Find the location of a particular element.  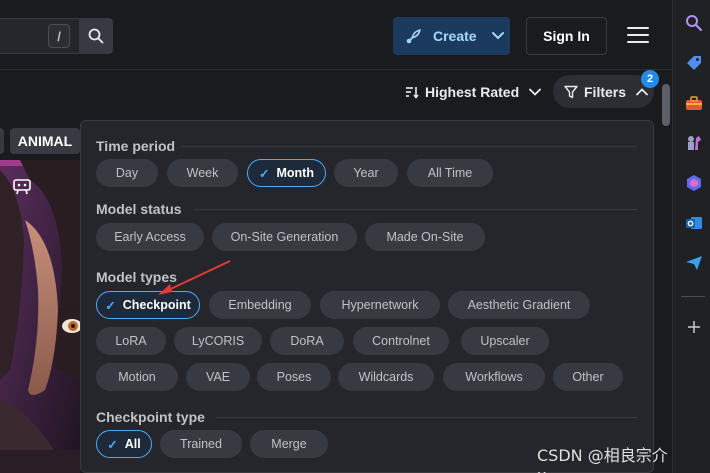

tag-icon is located at coordinates (694, 63).